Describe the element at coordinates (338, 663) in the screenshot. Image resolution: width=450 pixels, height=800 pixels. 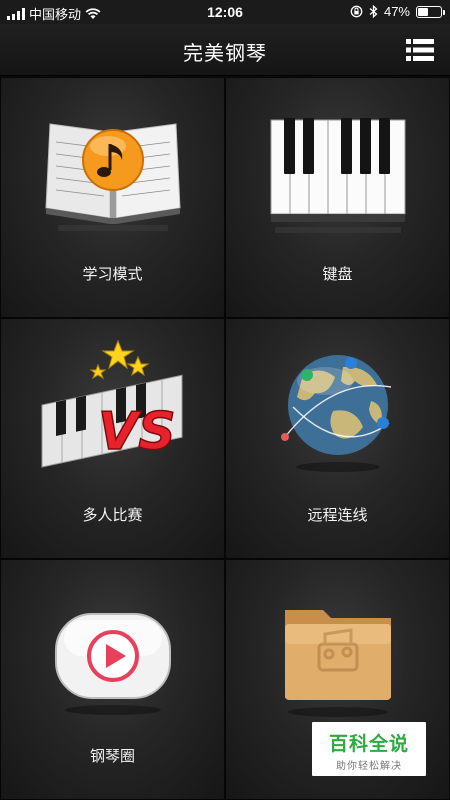
I see `music-folder-icon` at that location.